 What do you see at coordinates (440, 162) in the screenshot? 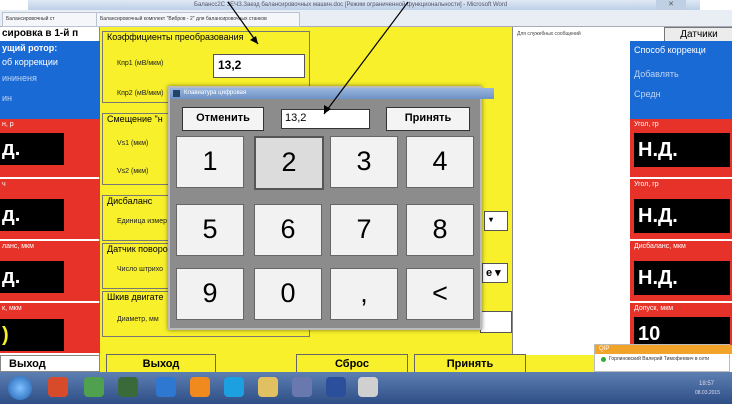
I see `key-4: 4` at bounding box center [440, 162].